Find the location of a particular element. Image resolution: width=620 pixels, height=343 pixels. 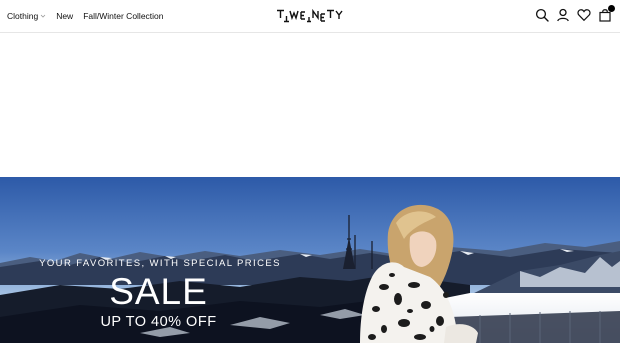

nav-item-clothing: Clothing is located at coordinates (26, 16).